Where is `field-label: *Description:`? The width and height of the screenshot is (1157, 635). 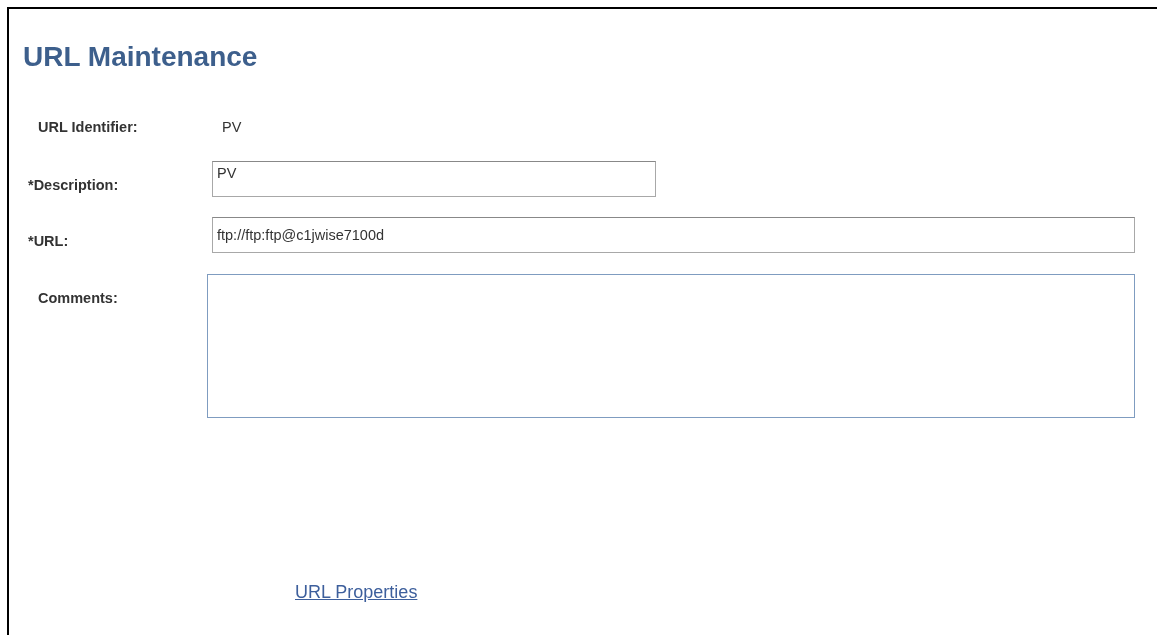
field-label: *Description: is located at coordinates (74, 185).